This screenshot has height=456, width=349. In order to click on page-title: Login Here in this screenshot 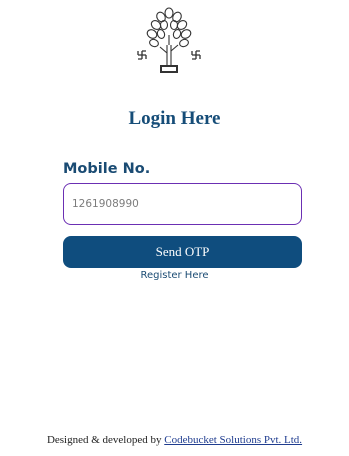, I will do `click(174, 118)`.